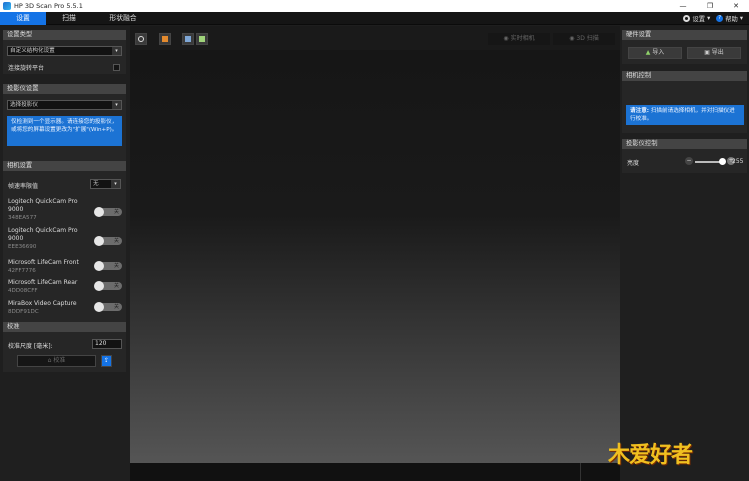 This screenshot has width=749, height=481. I want to click on fps-limit-value: 无, so click(96, 184).